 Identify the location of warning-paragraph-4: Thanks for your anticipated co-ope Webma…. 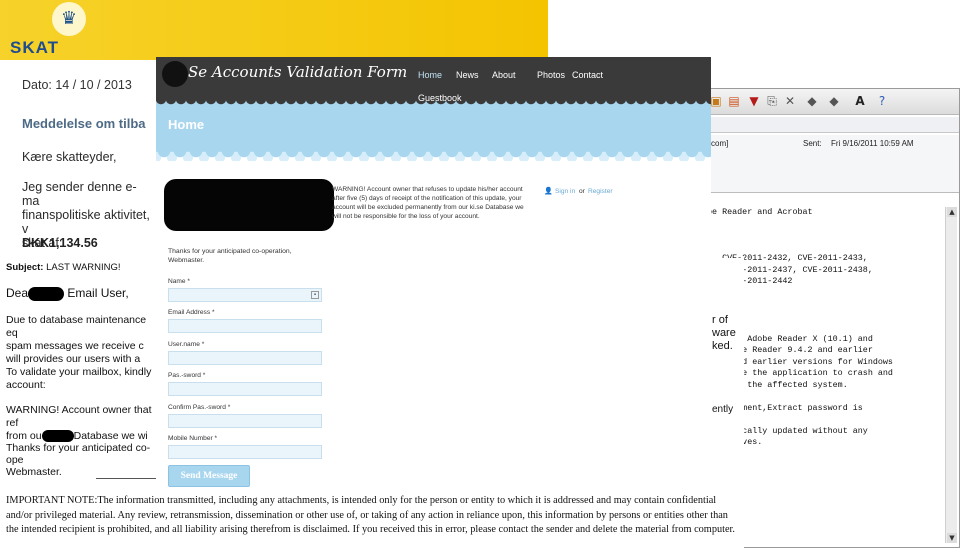
(81, 460).